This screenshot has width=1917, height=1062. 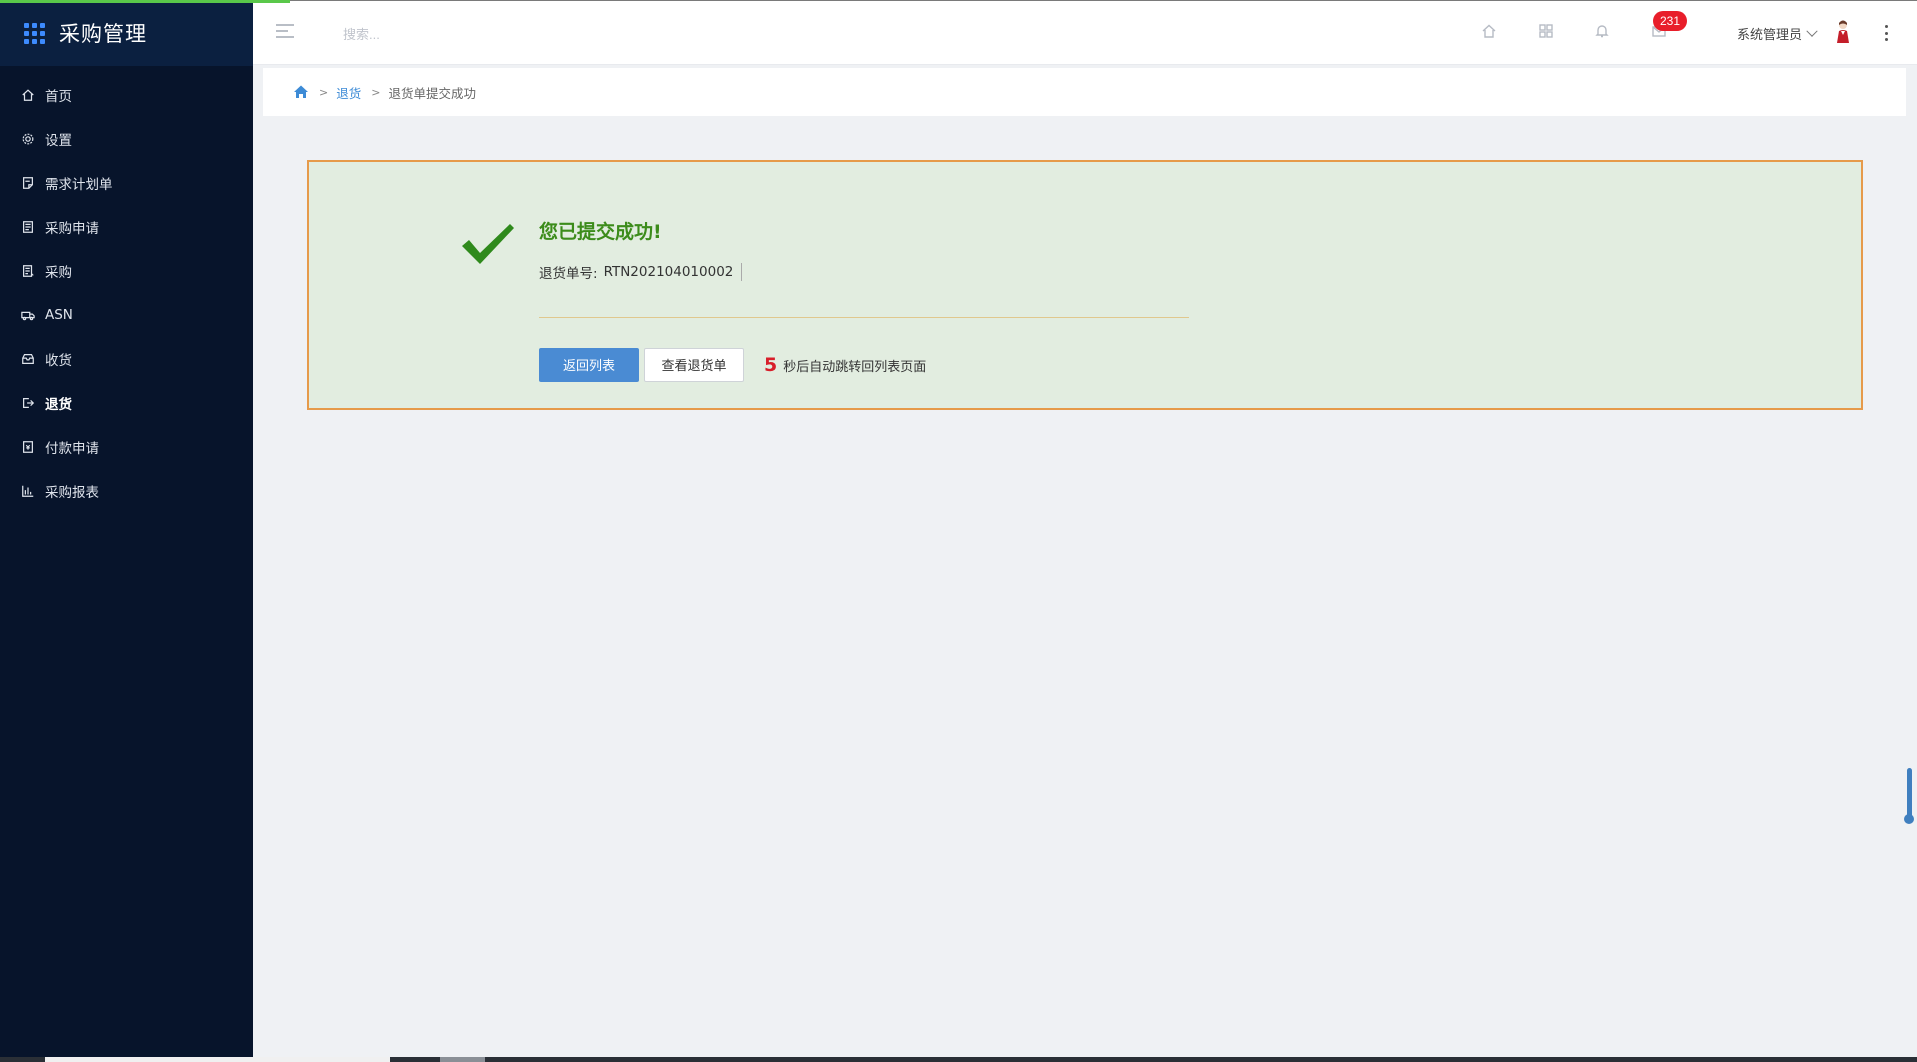 I want to click on app-logo: 采购管理, so click(x=126, y=33).